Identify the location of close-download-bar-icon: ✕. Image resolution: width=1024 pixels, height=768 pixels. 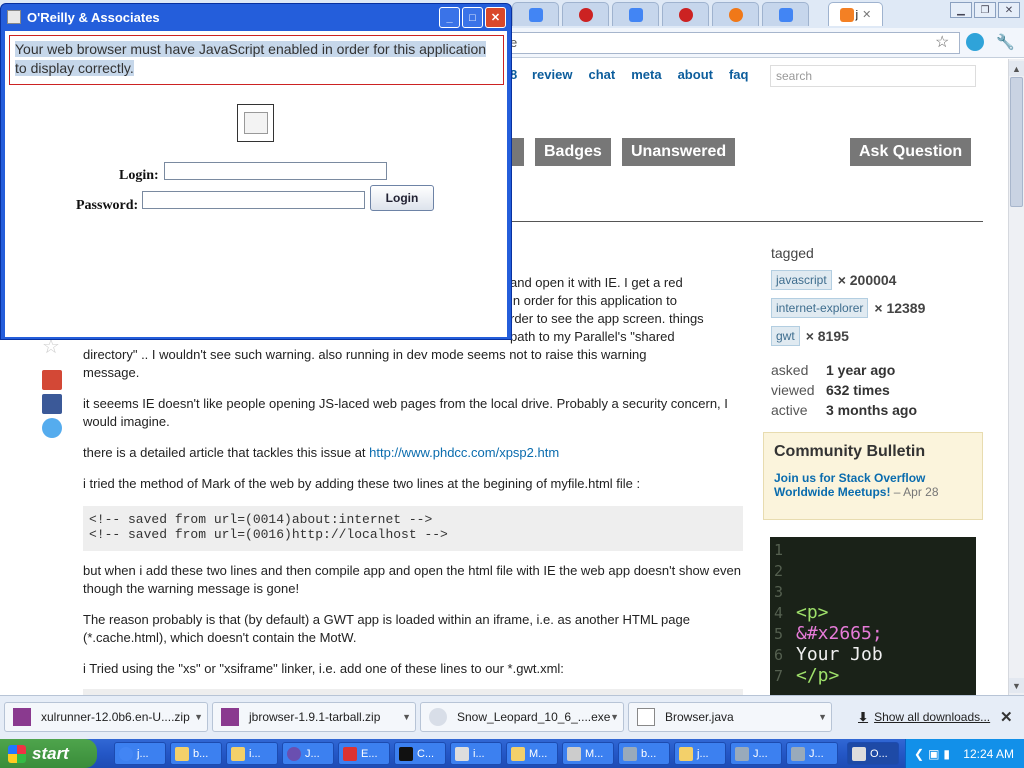
(1006, 717).